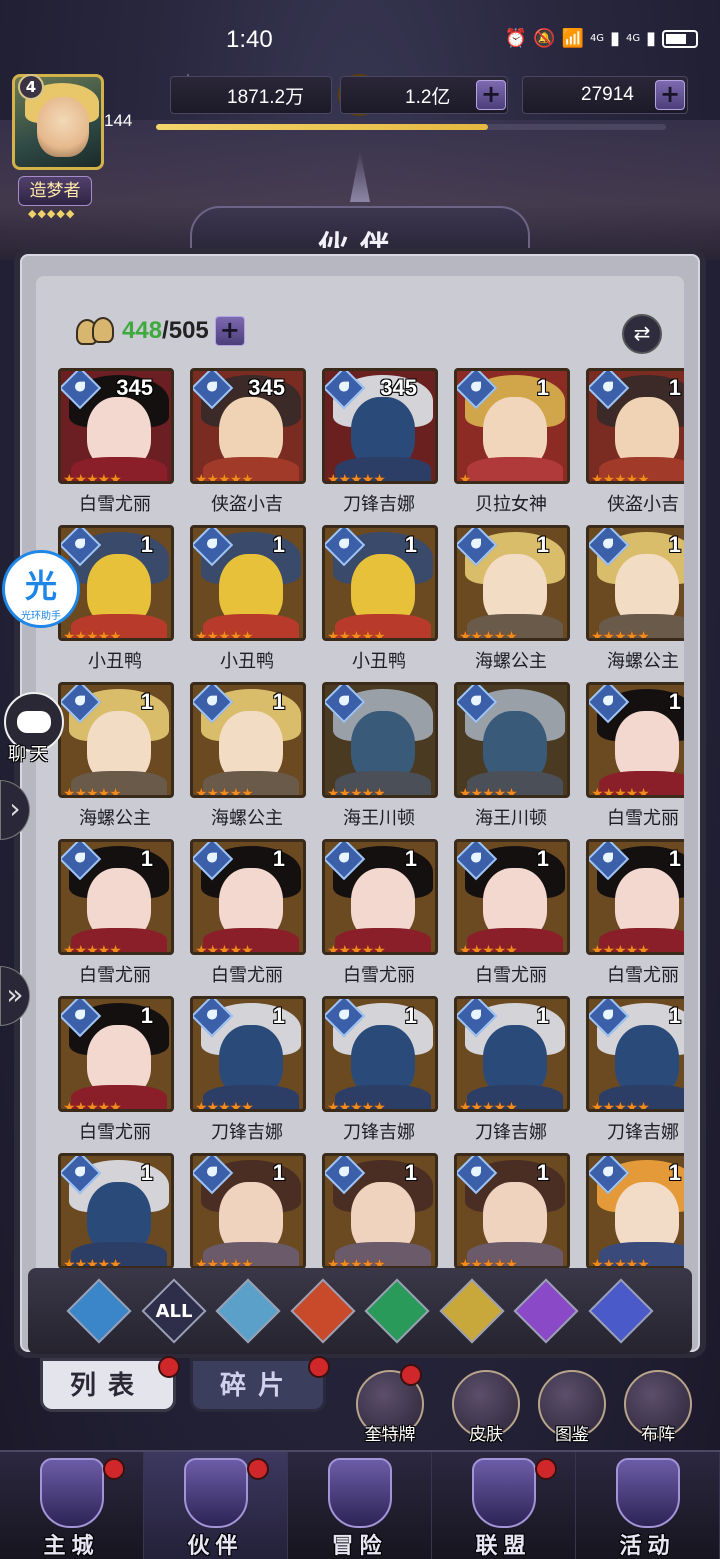 The height and width of the screenshot is (1559, 720). I want to click on gem-value: 27914, so click(607, 94).